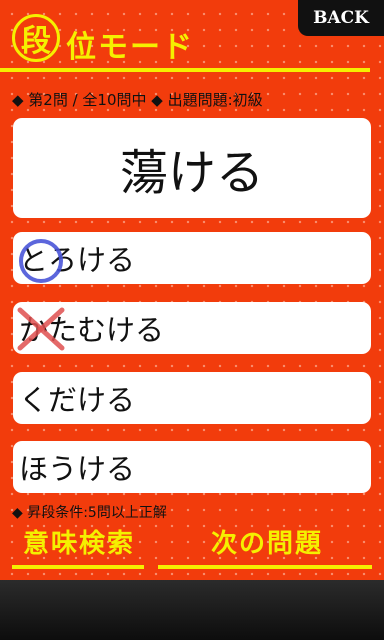 The image size is (384, 640). What do you see at coordinates (130, 47) in the screenshot?
I see `mode-title-text: 位モード` at bounding box center [130, 47].